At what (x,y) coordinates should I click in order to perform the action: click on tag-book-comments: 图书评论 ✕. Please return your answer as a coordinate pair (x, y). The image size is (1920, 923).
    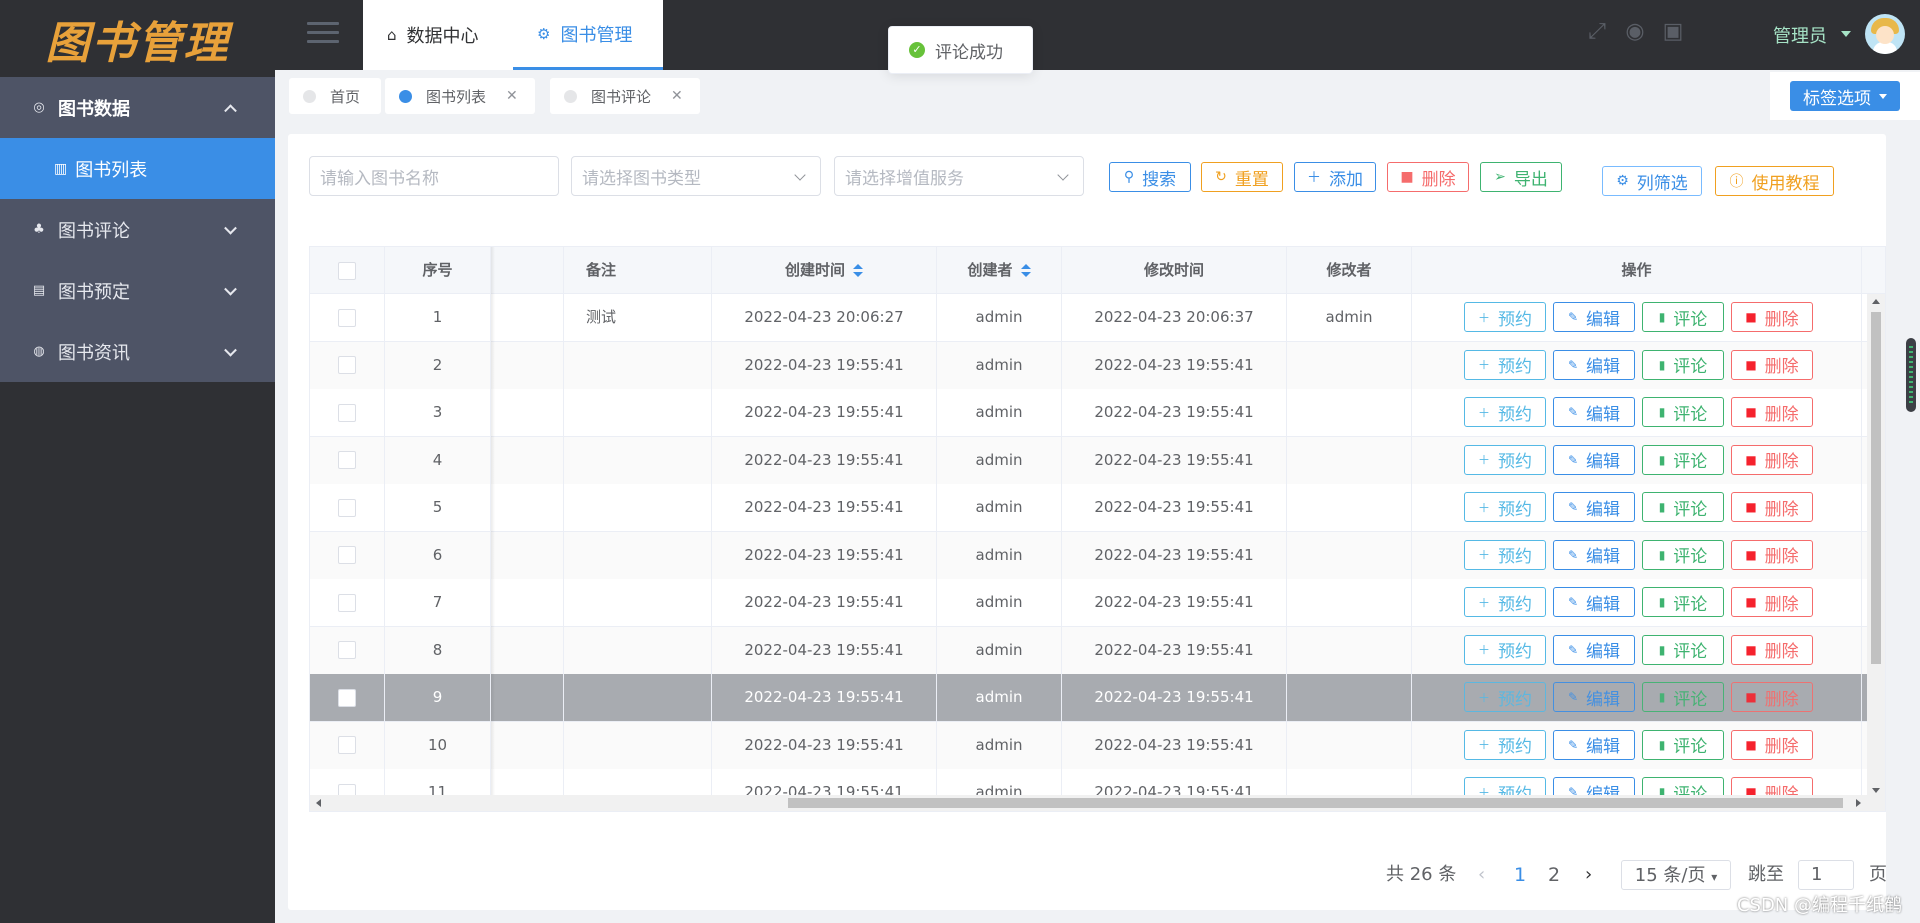
    Looking at the image, I should click on (625, 96).